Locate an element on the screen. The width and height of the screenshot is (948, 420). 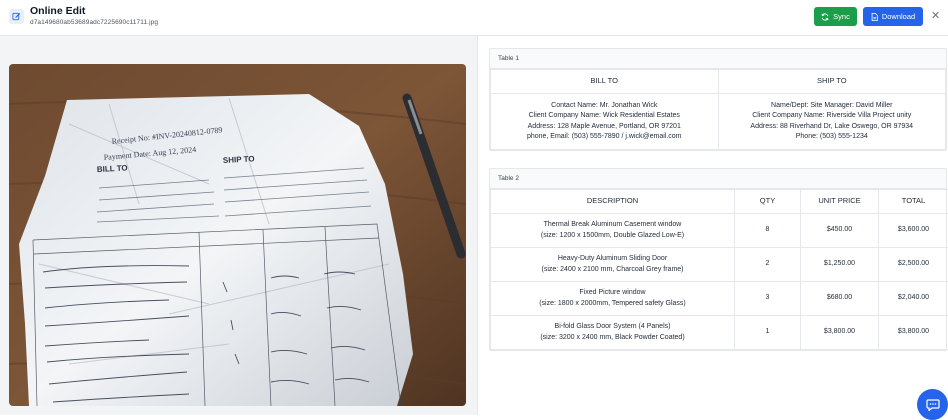
unit-price-cell: $3,800.00 is located at coordinates (840, 333).